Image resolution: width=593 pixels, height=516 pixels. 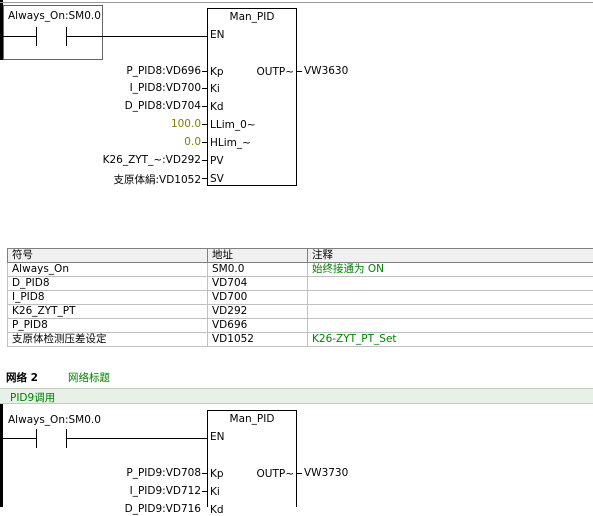 I want to click on column-header-symbol: 符号, so click(x=108, y=256).